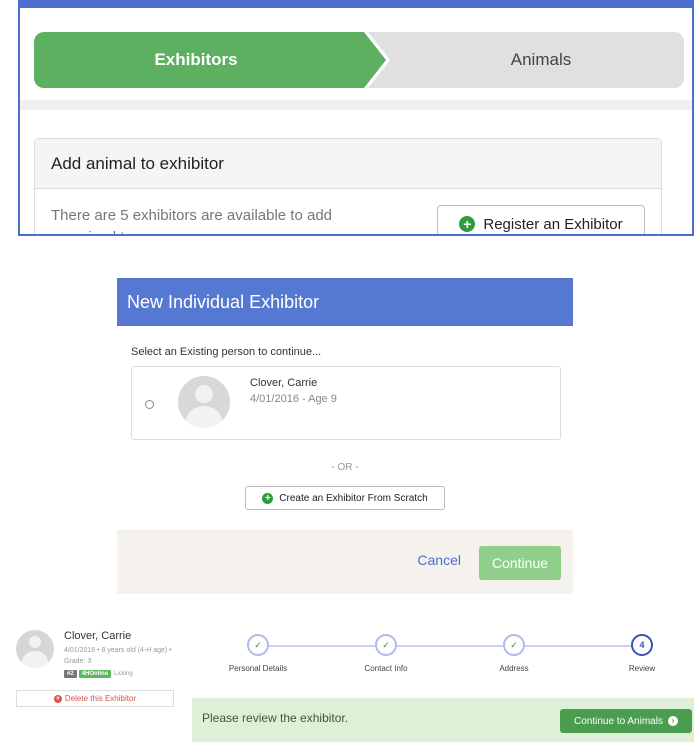  Describe the element at coordinates (642, 668) in the screenshot. I see `wizard-label-review: Review` at that location.